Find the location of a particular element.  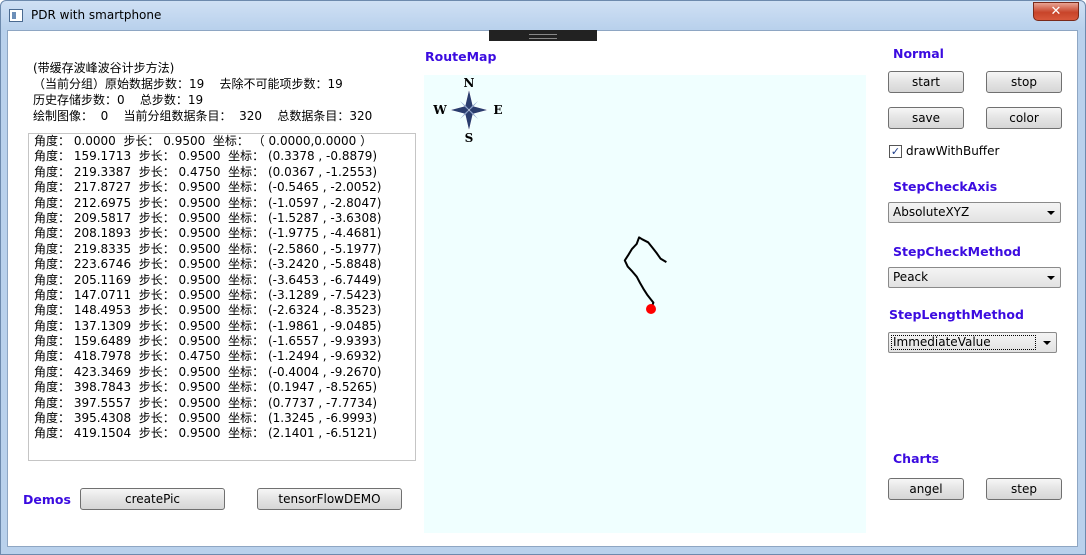

compass-n: N is located at coordinates (469, 83).